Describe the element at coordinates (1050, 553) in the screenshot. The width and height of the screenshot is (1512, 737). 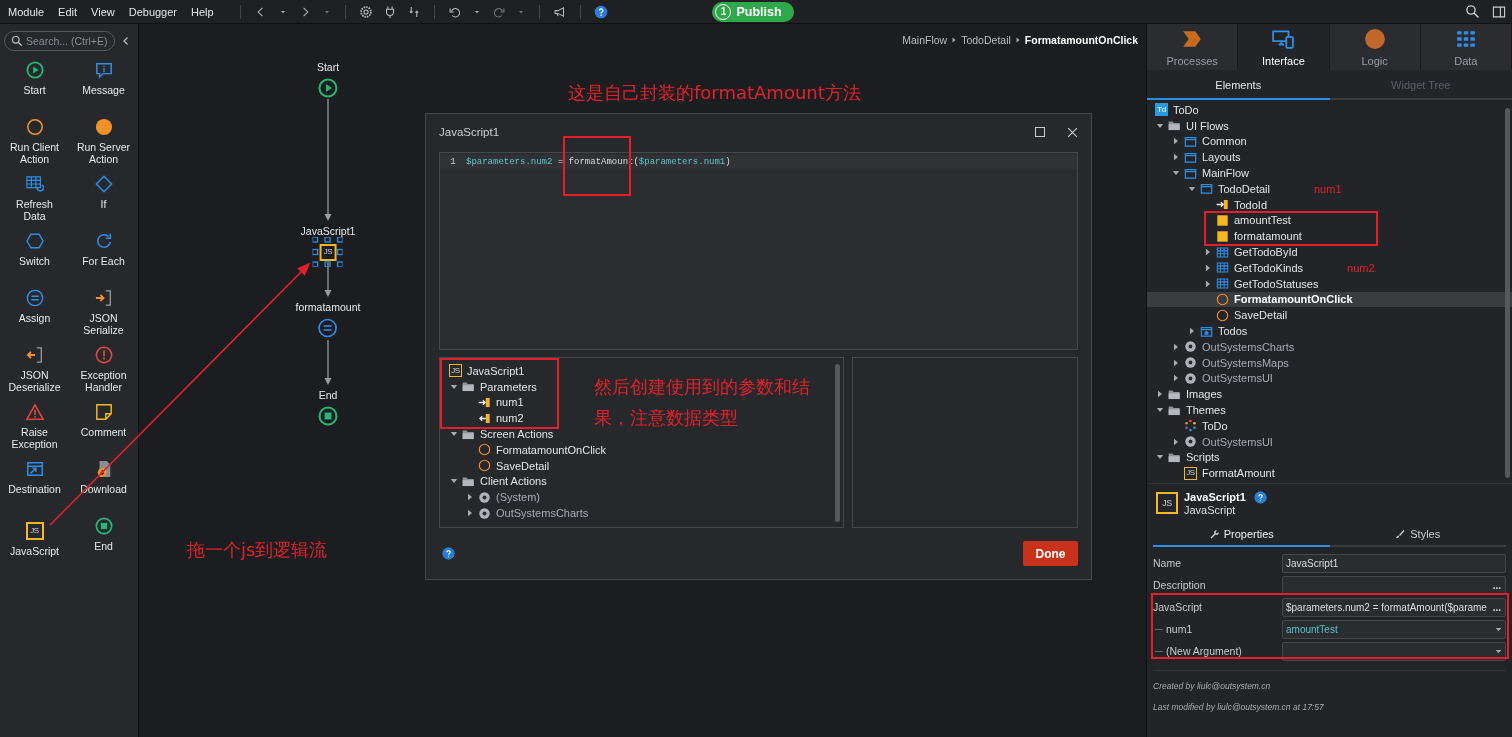
I see `done-button: Done` at that location.